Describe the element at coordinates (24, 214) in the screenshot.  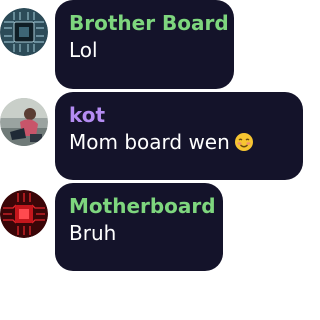
I see `red-circuit-avatar-icon` at that location.